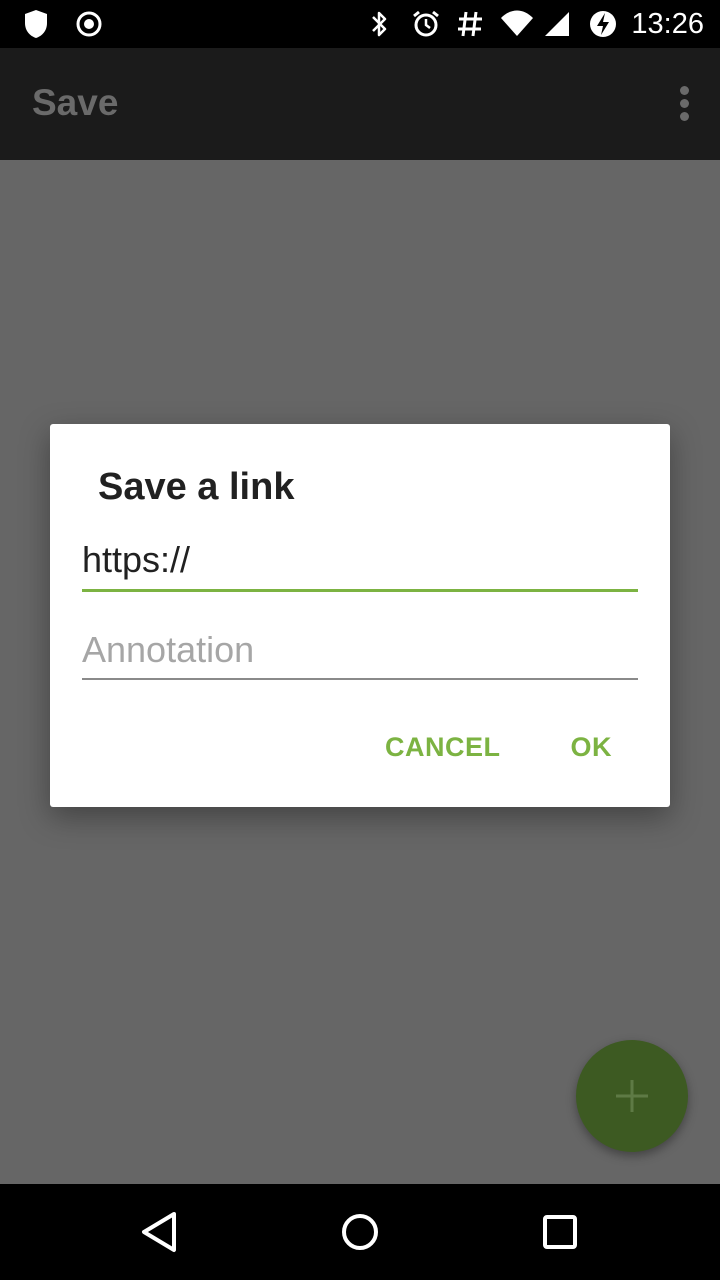 The image size is (720, 1280). What do you see at coordinates (443, 747) in the screenshot?
I see `cancel-button: CANCEL` at bounding box center [443, 747].